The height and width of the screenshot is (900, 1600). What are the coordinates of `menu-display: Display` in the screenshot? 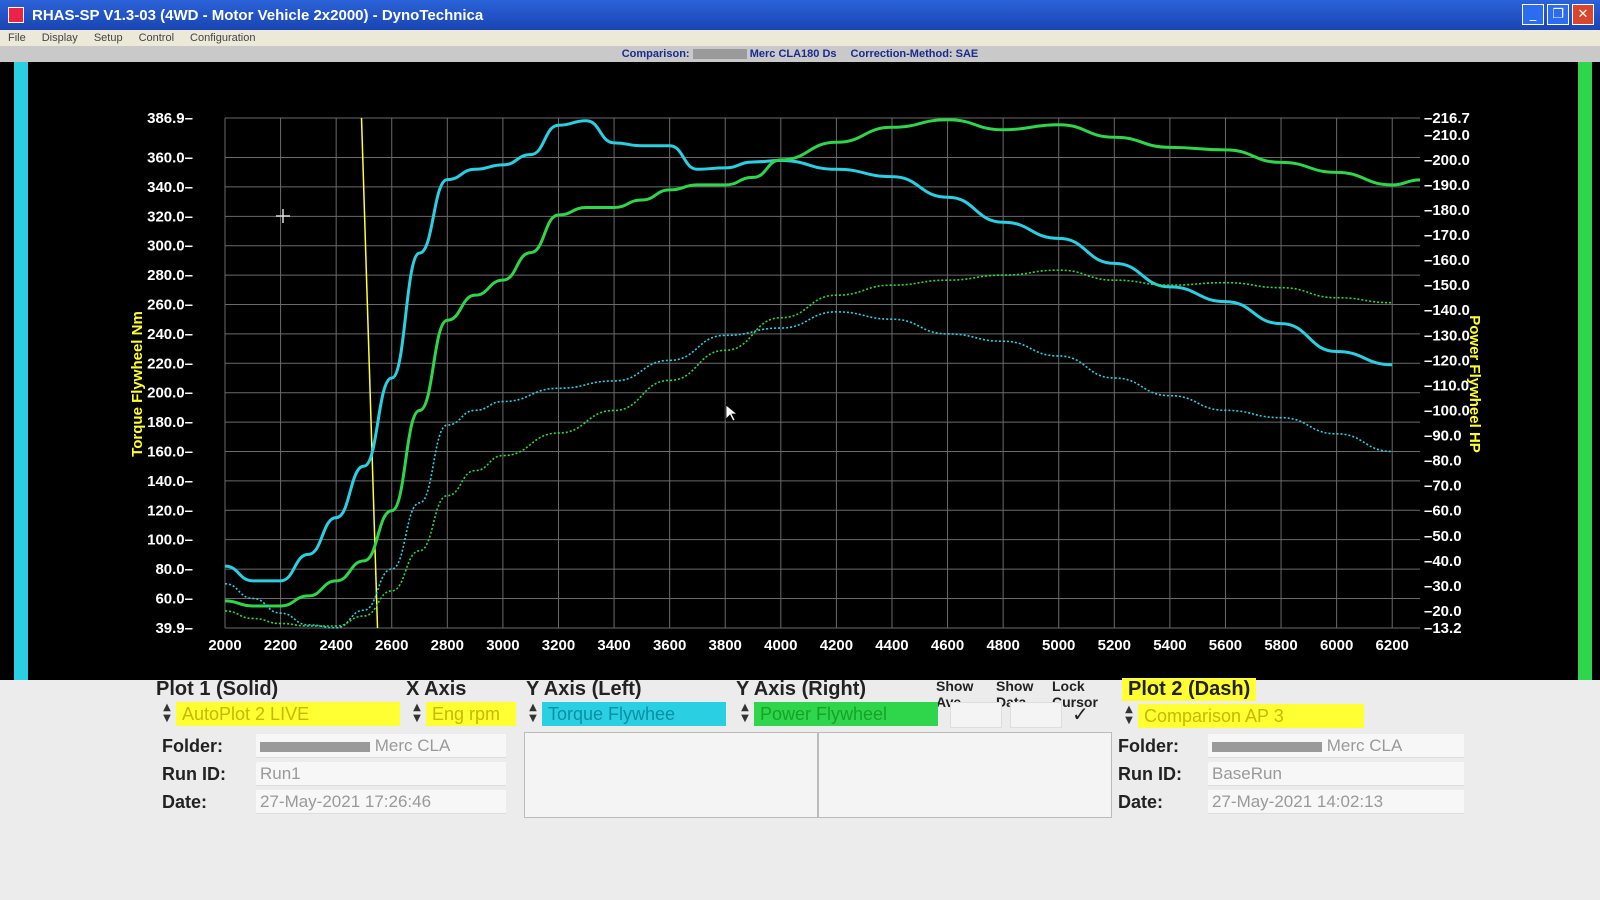 It's located at (60, 38).